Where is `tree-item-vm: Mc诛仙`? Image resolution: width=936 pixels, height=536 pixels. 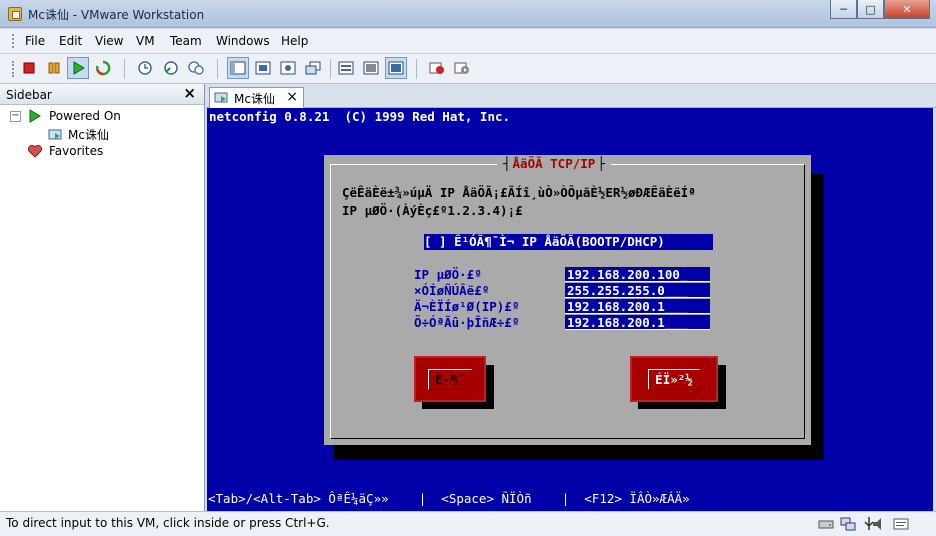 tree-item-vm: Mc诛仙 is located at coordinates (78, 134).